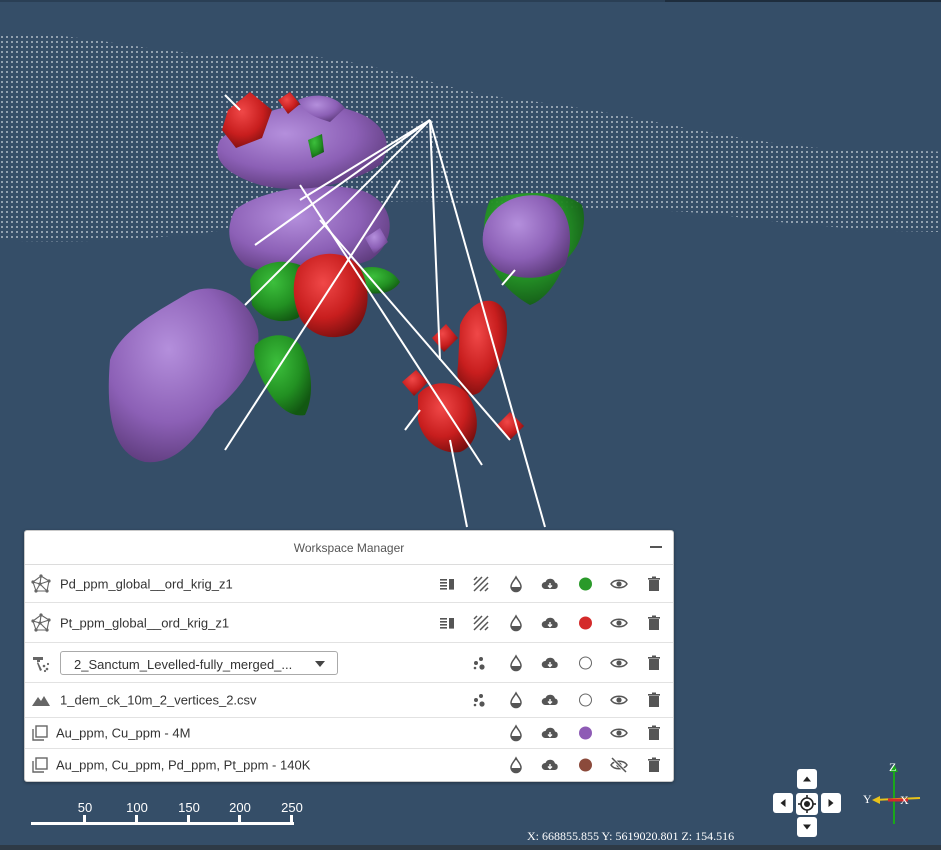 The image size is (941, 850). Describe the element at coordinates (656, 546) in the screenshot. I see `minimize-button` at that location.